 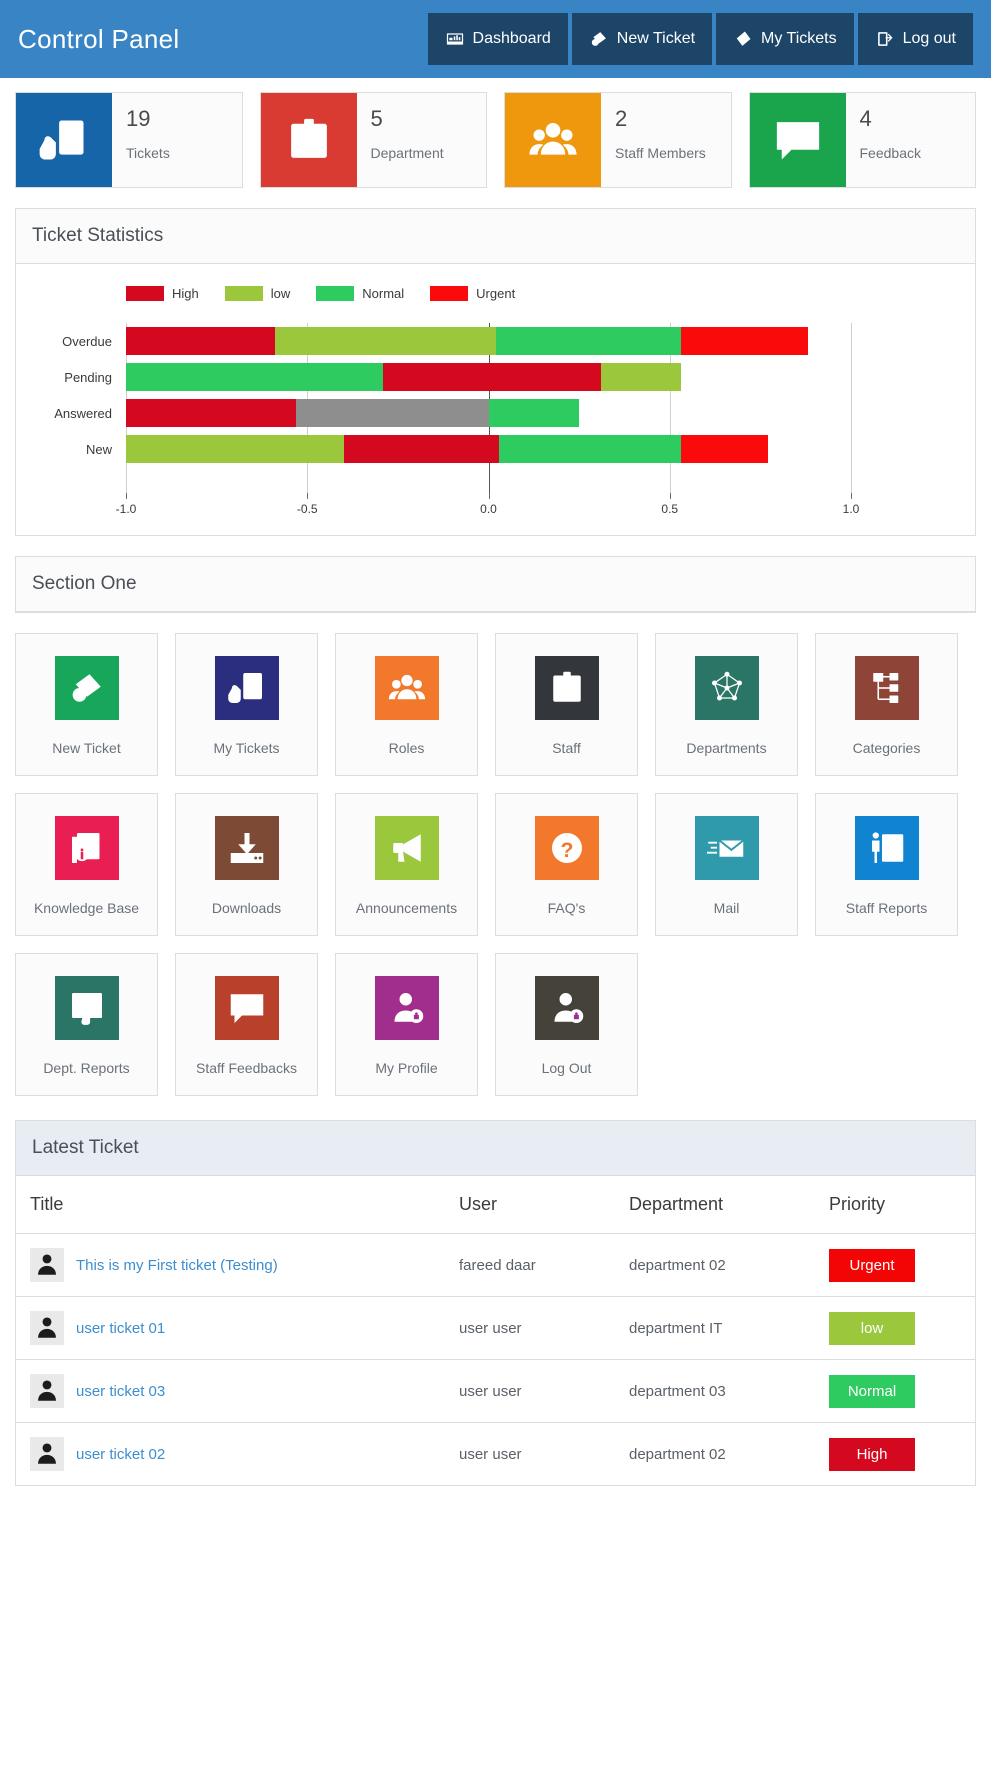 I want to click on shortcut-tile-knowledge-base: Knowledge Base, so click(x=86, y=864).